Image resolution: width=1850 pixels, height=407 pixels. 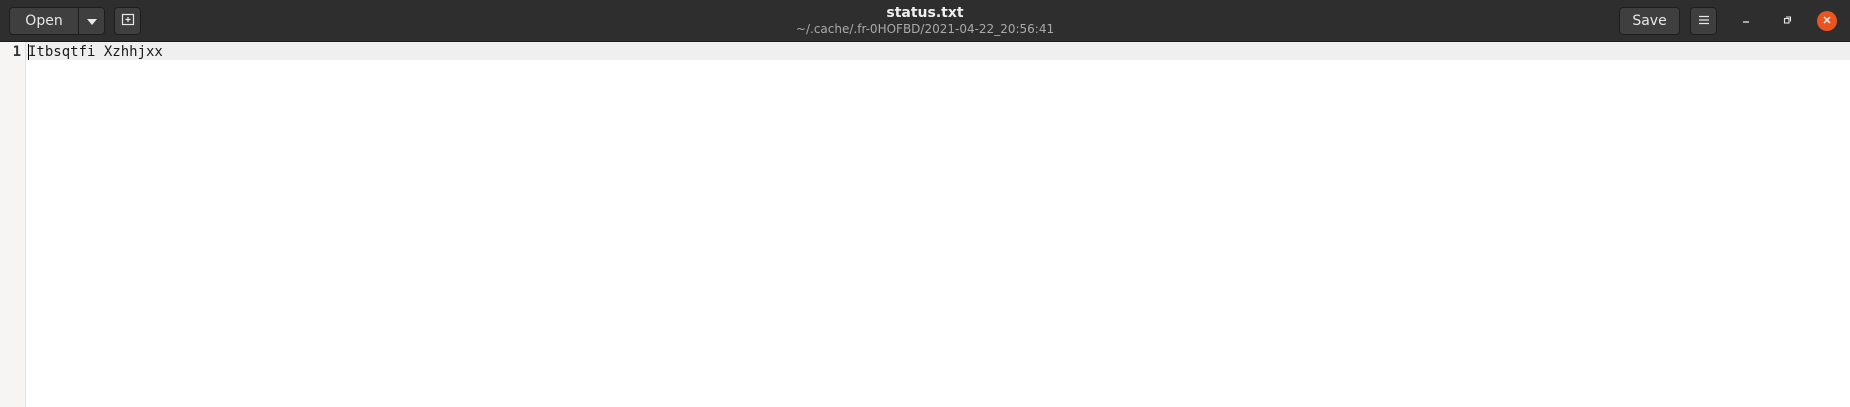 I want to click on save-button-label: Save, so click(x=1649, y=21).